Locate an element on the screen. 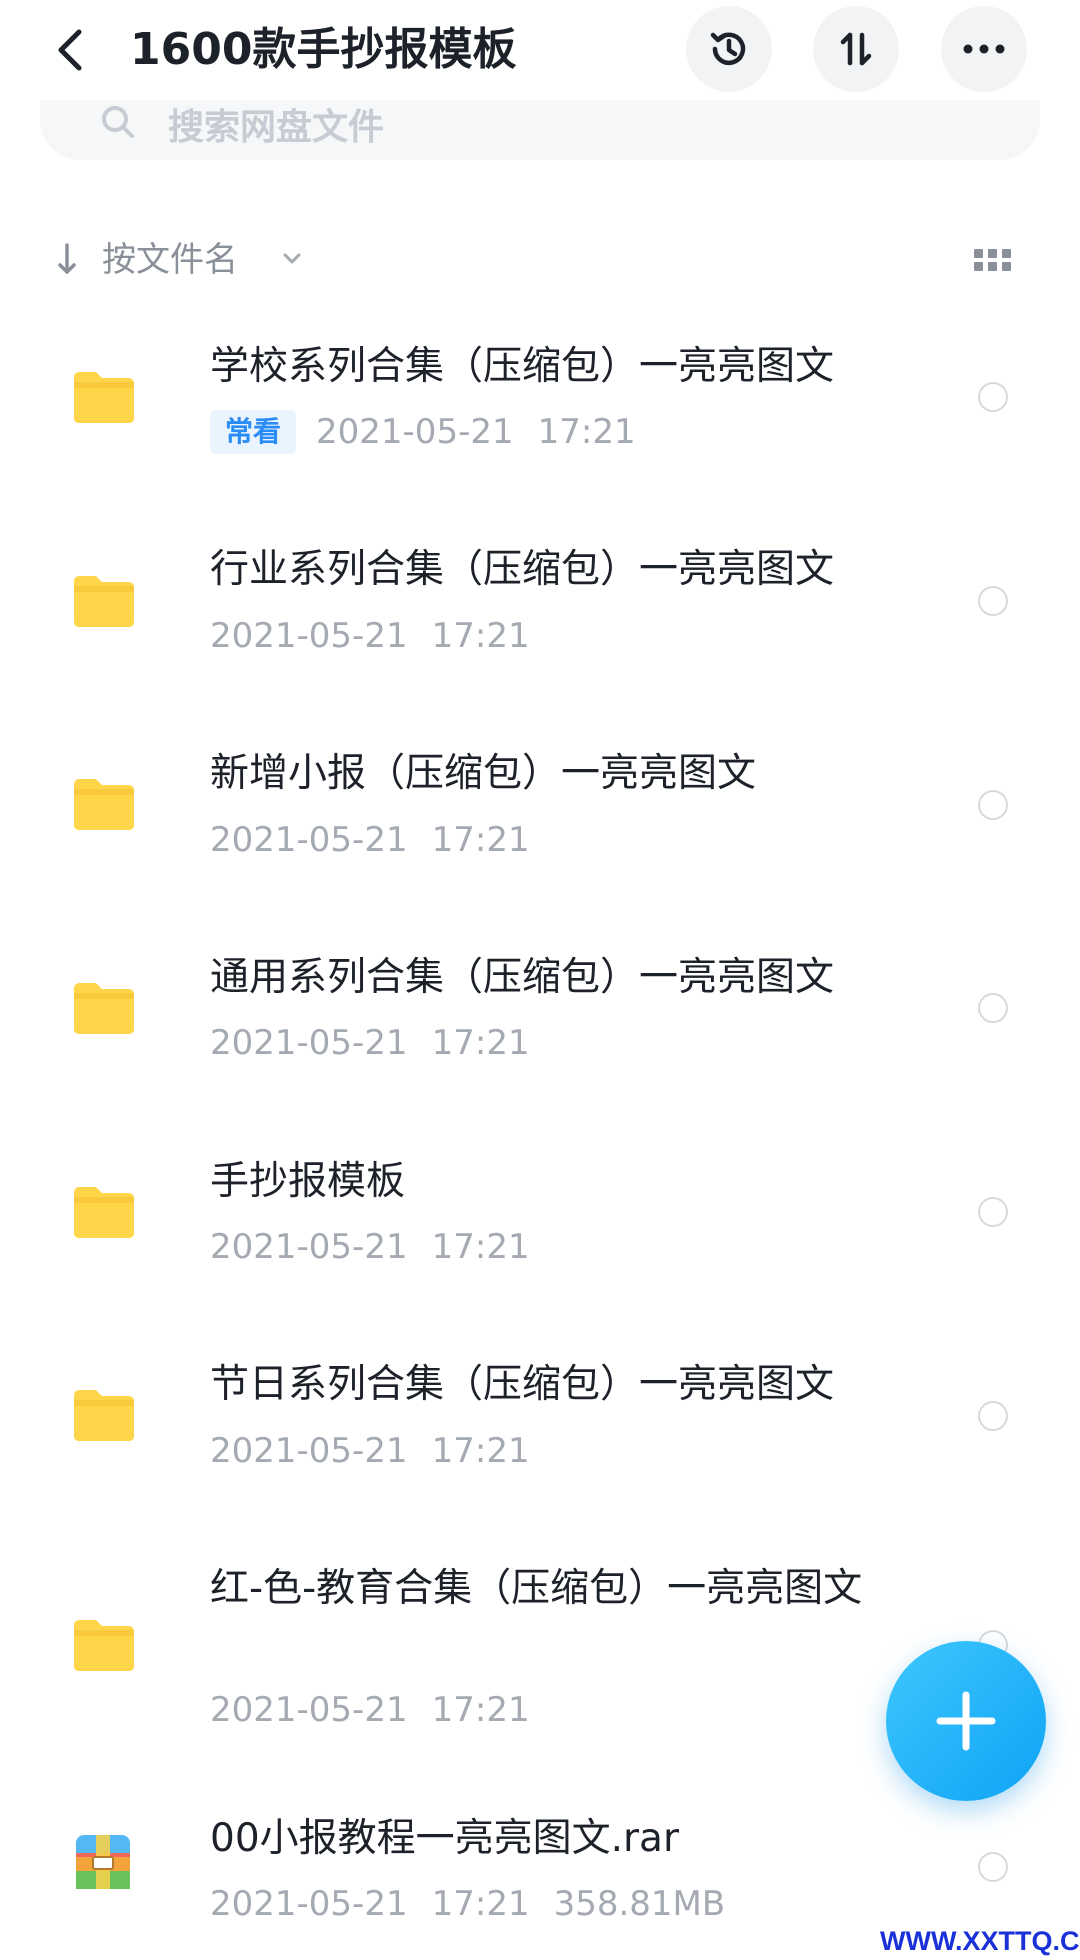  file-meta: 2021-05-21 17:21 358.81MB is located at coordinates (467, 1904).